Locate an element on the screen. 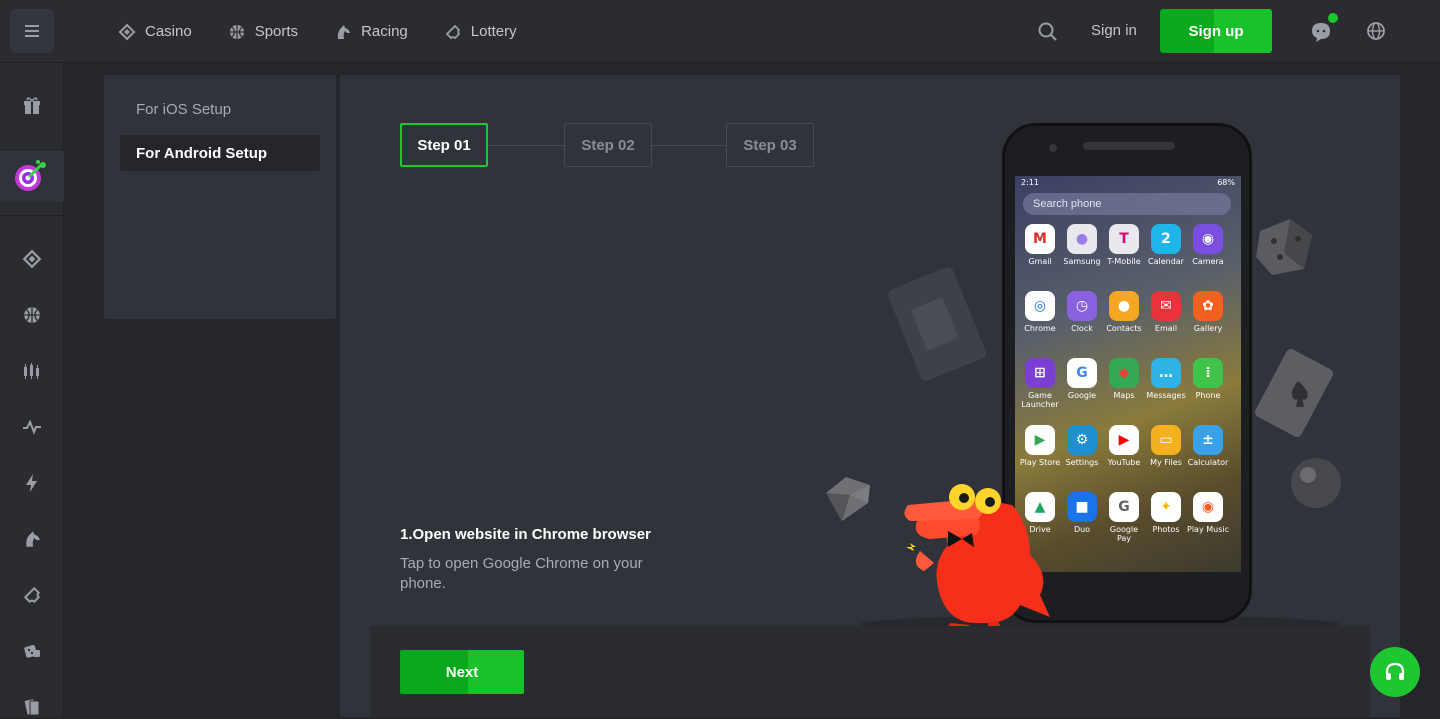 Image resolution: width=1440 pixels, height=719 pixels. phone-app: ▭ My Files is located at coordinates (1166, 455).